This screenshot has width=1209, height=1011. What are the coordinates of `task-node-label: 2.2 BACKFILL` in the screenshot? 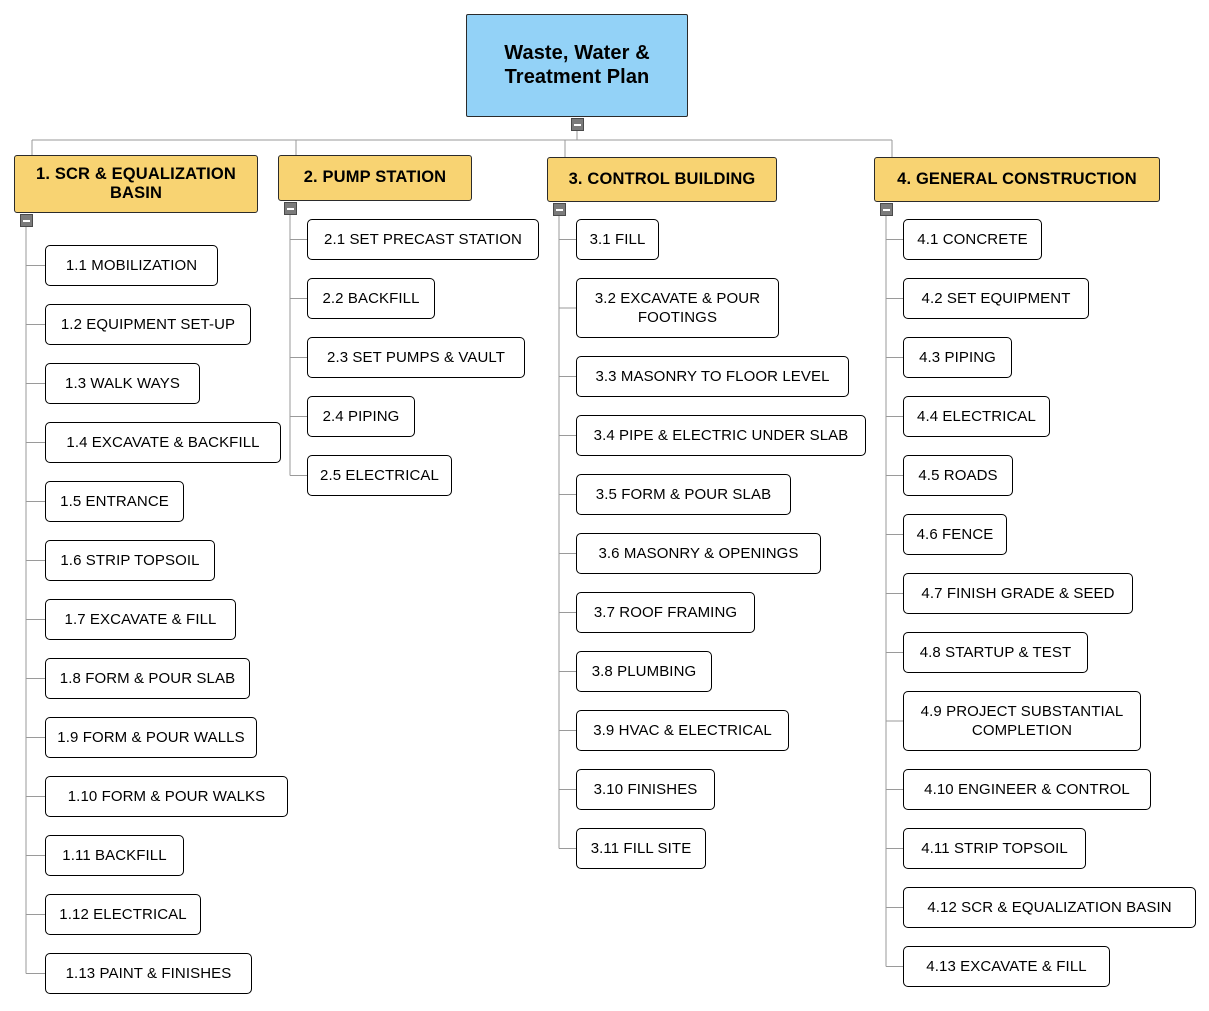 It's located at (371, 298).